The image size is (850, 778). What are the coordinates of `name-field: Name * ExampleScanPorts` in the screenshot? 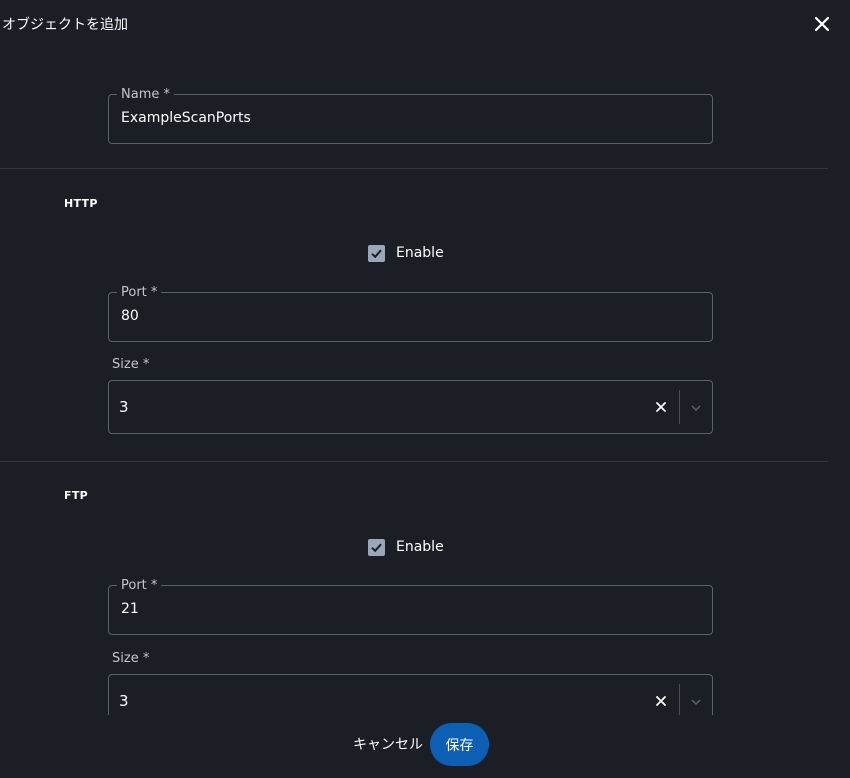 It's located at (410, 115).